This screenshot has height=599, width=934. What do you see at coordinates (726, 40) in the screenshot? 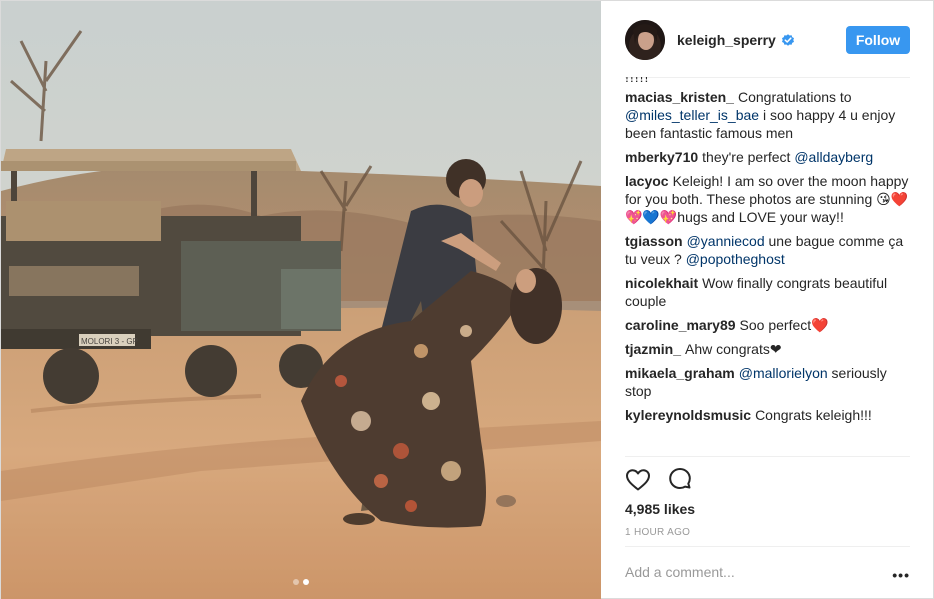
I see `author-username: keleigh_sperry` at bounding box center [726, 40].